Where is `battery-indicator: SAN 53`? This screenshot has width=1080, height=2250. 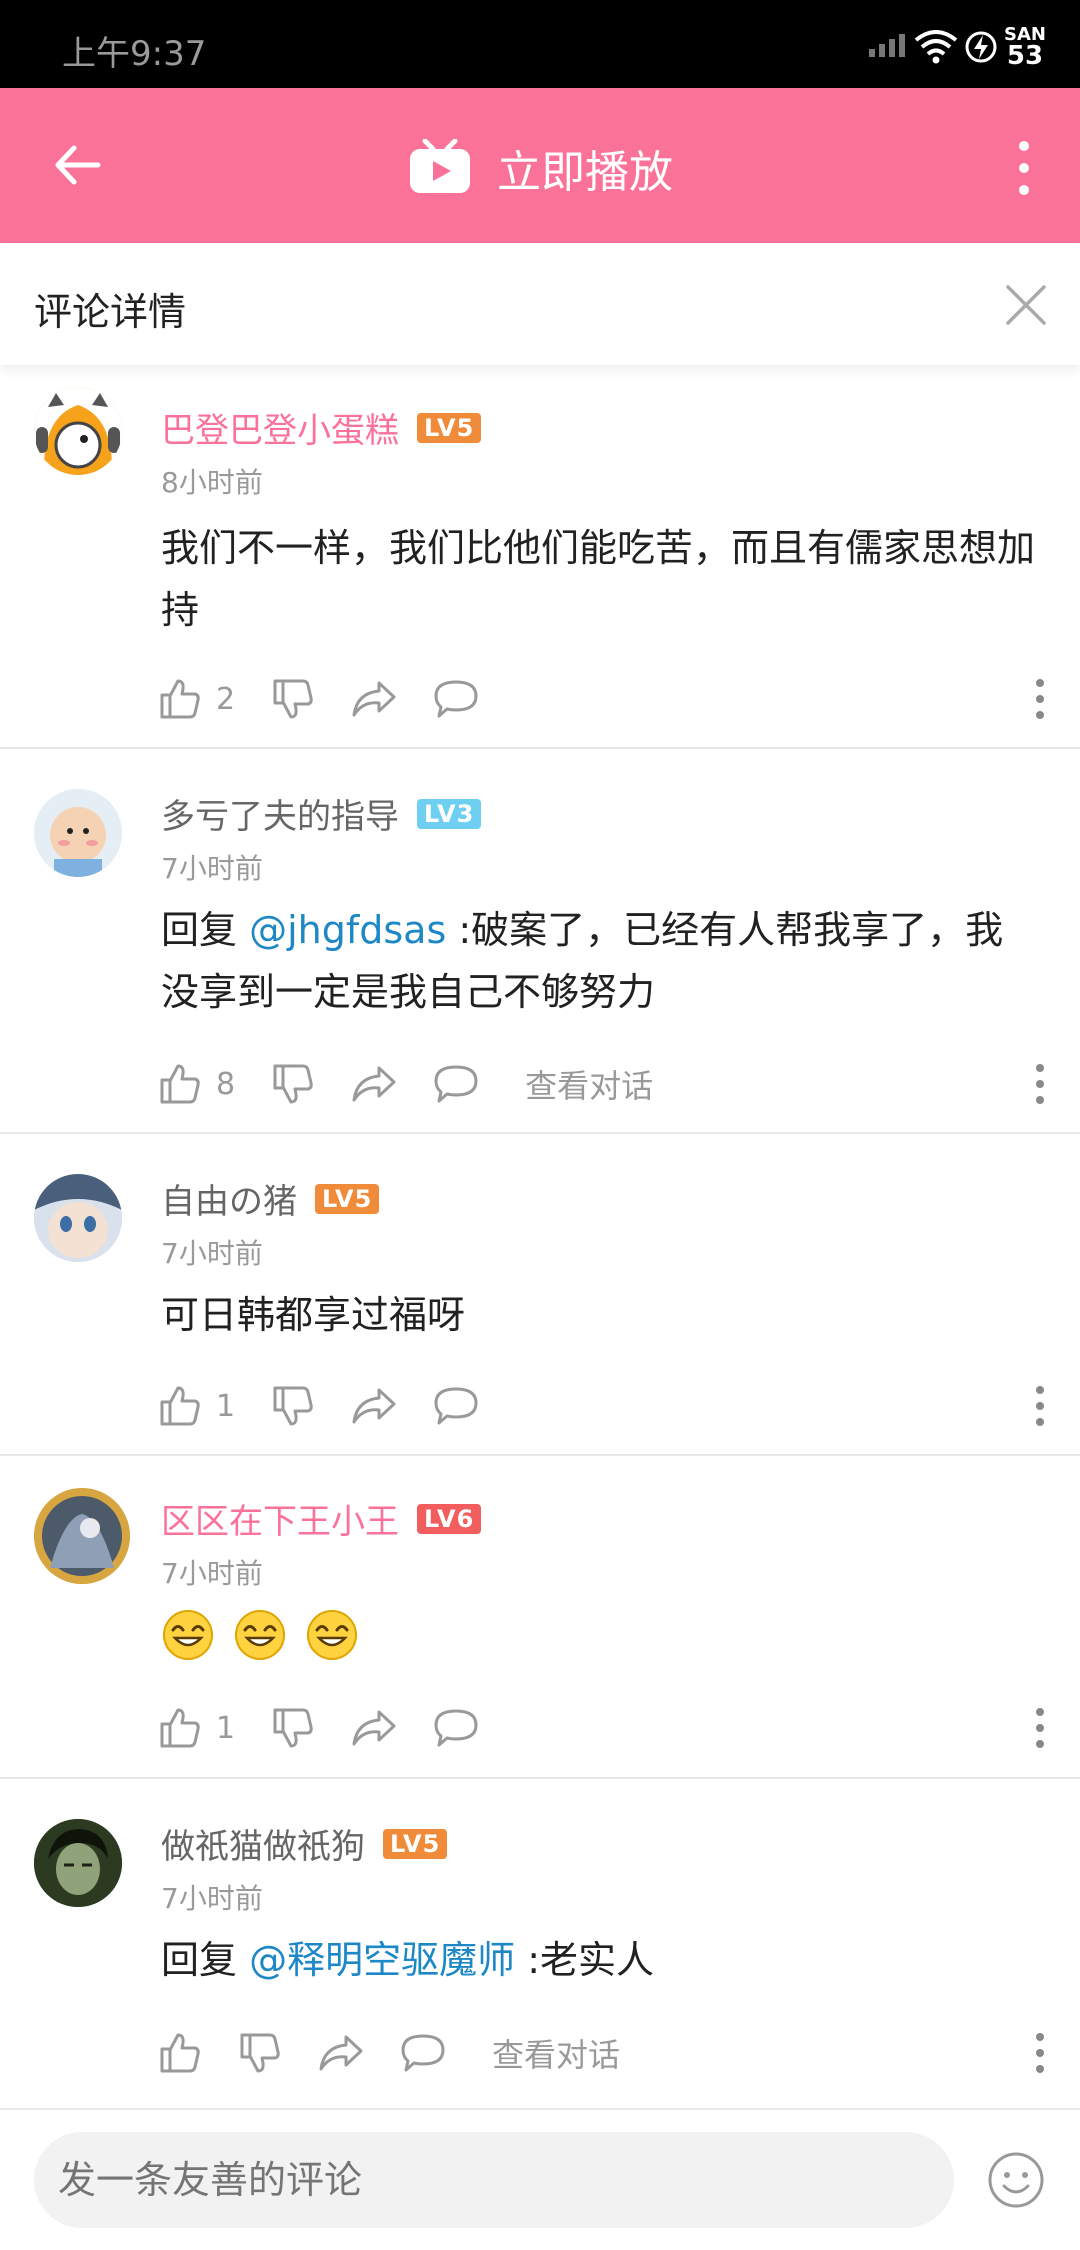
battery-indicator: SAN 53 is located at coordinates (1005, 48).